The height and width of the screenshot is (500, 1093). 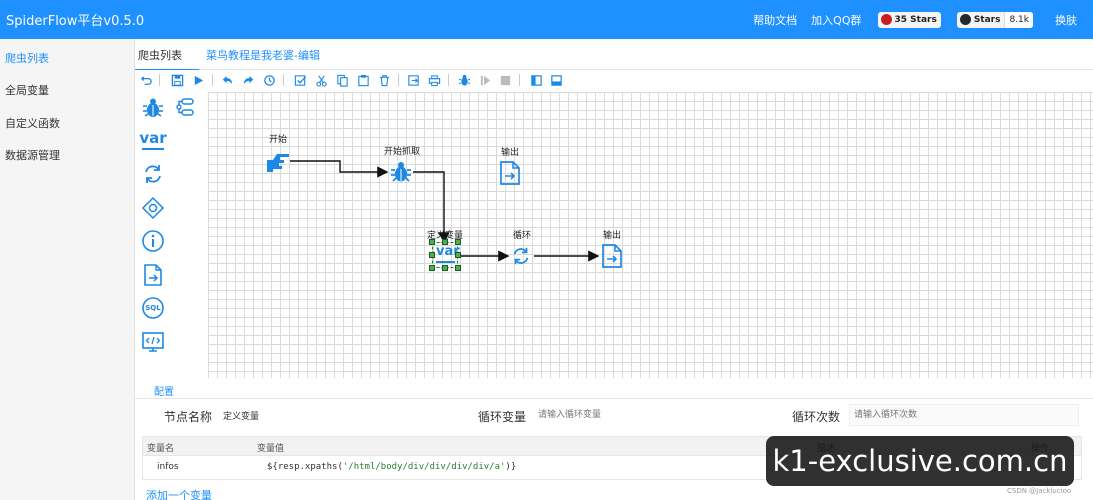 What do you see at coordinates (505, 80) in the screenshot?
I see `stop-icon` at bounding box center [505, 80].